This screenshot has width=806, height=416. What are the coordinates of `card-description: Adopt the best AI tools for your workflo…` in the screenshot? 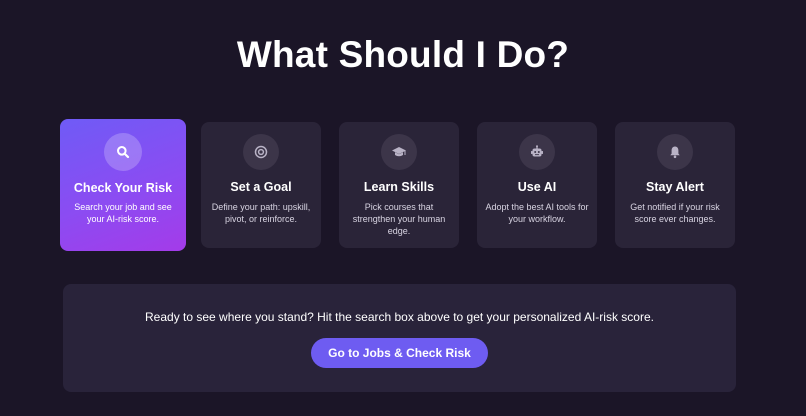 It's located at (537, 213).